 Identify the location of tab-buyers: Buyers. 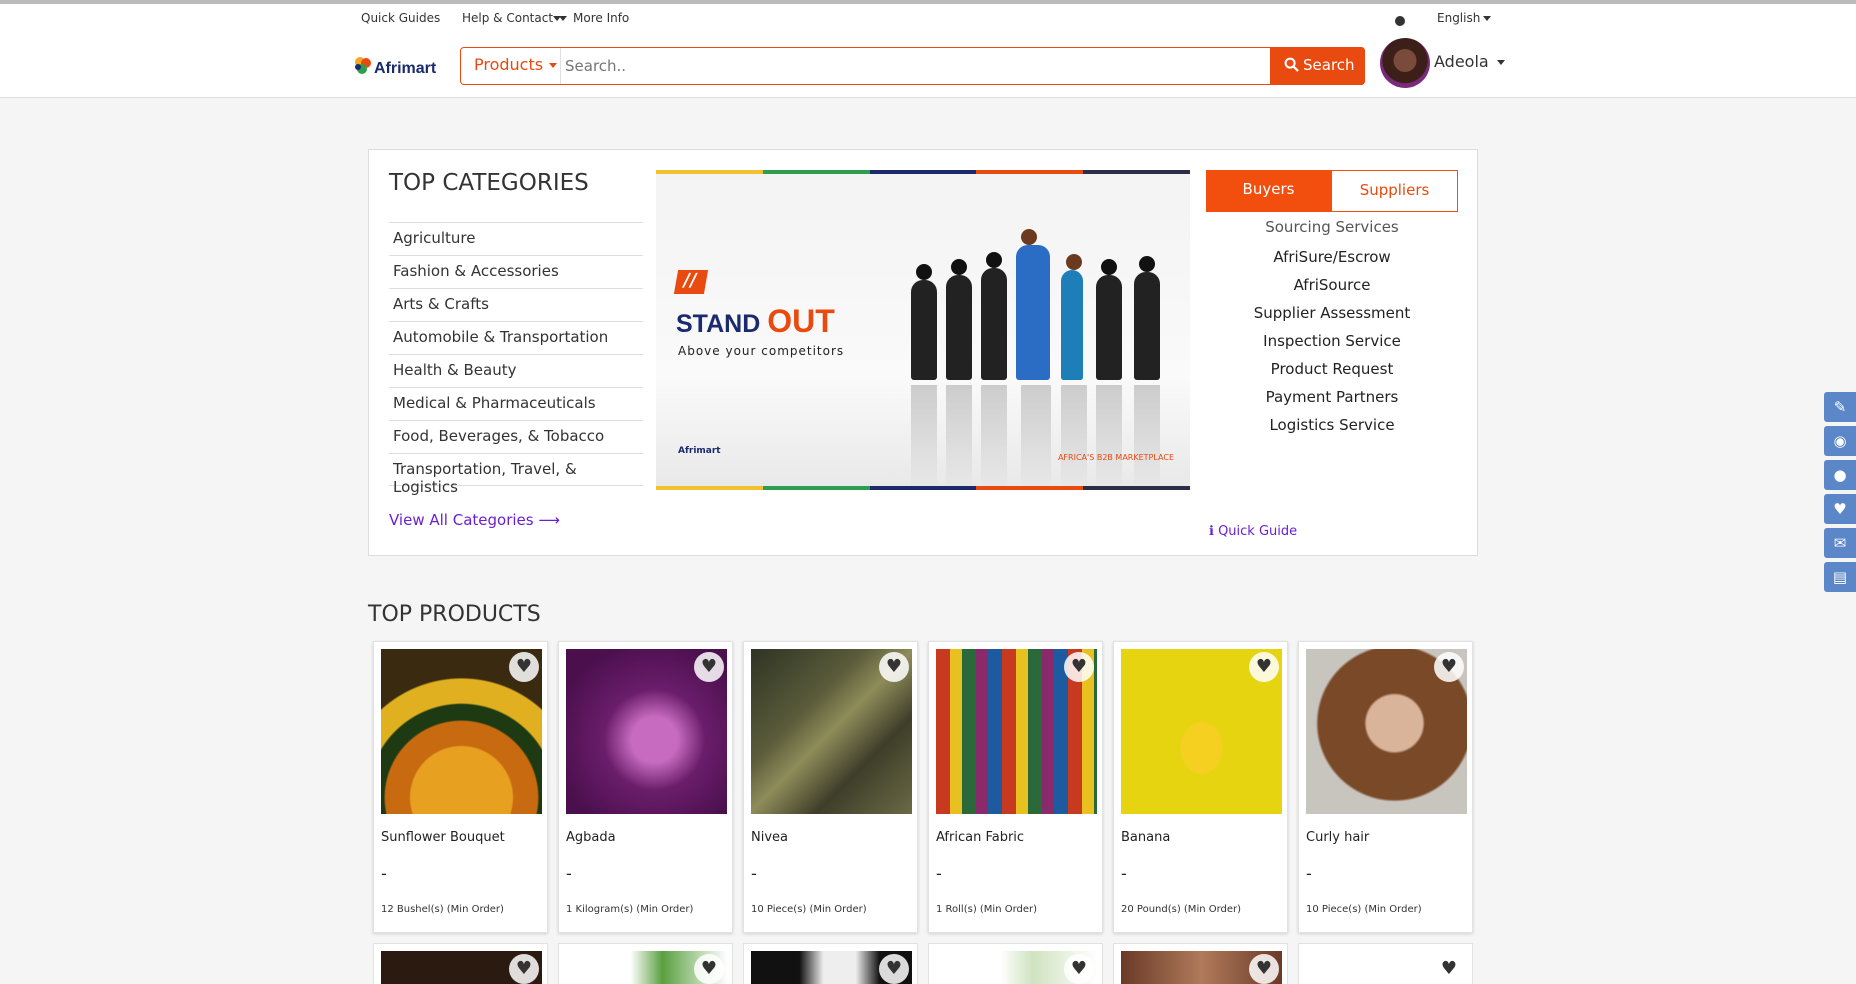
(1268, 191).